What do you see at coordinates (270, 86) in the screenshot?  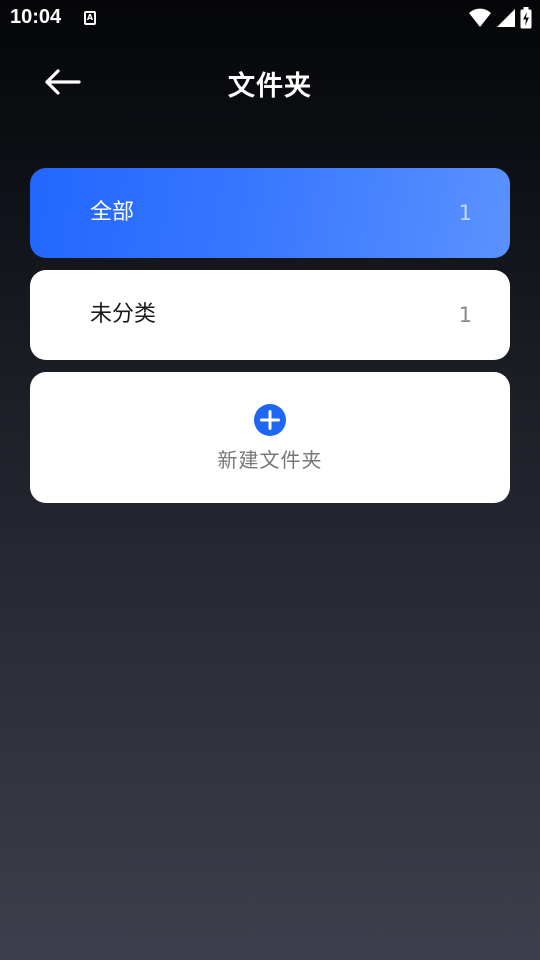 I see `page-title: 文件夹` at bounding box center [270, 86].